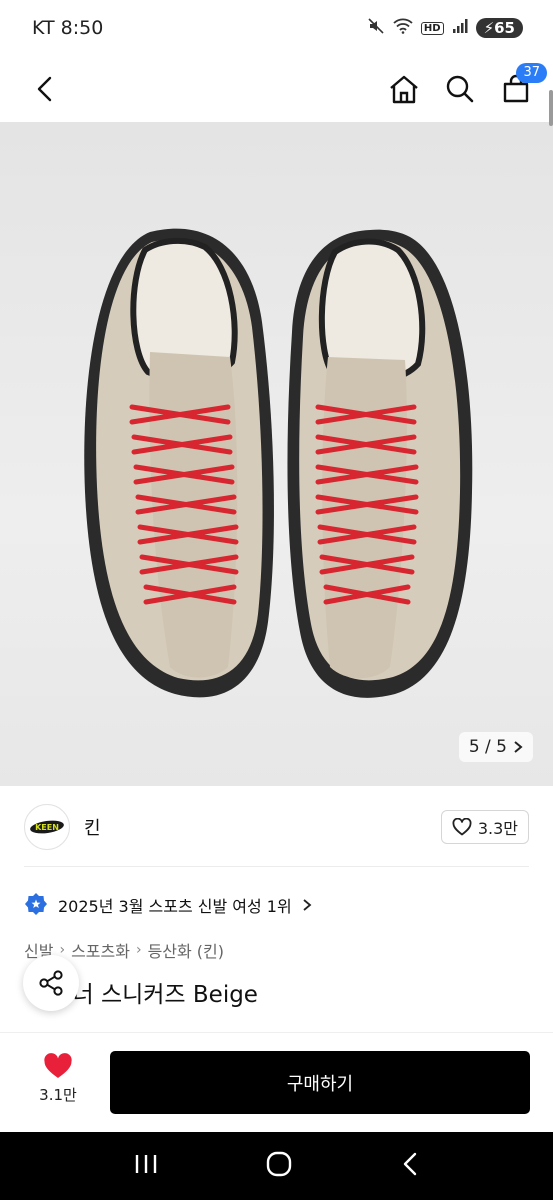 This screenshot has width=553, height=1200. What do you see at coordinates (92, 827) in the screenshot?
I see `brand-name: 킨` at bounding box center [92, 827].